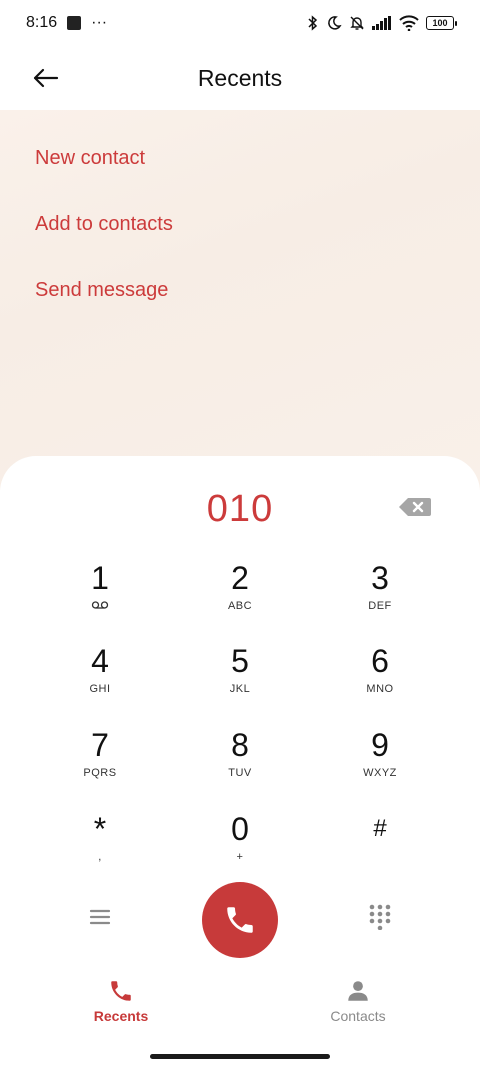 Image resolution: width=480 pixels, height=1067 pixels. What do you see at coordinates (240, 606) in the screenshot?
I see `key-letters: ABC` at bounding box center [240, 606].